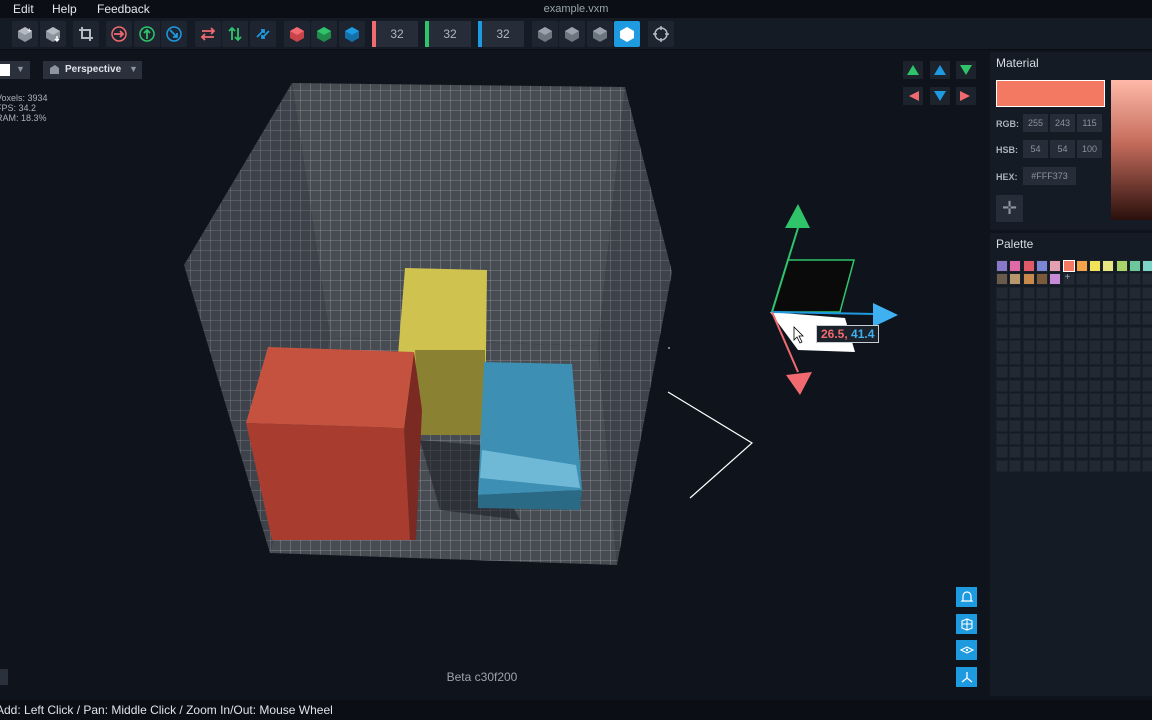 The image size is (1152, 720). Describe the element at coordinates (501, 34) in the screenshot. I see `dimension-z-field: 32` at that location.